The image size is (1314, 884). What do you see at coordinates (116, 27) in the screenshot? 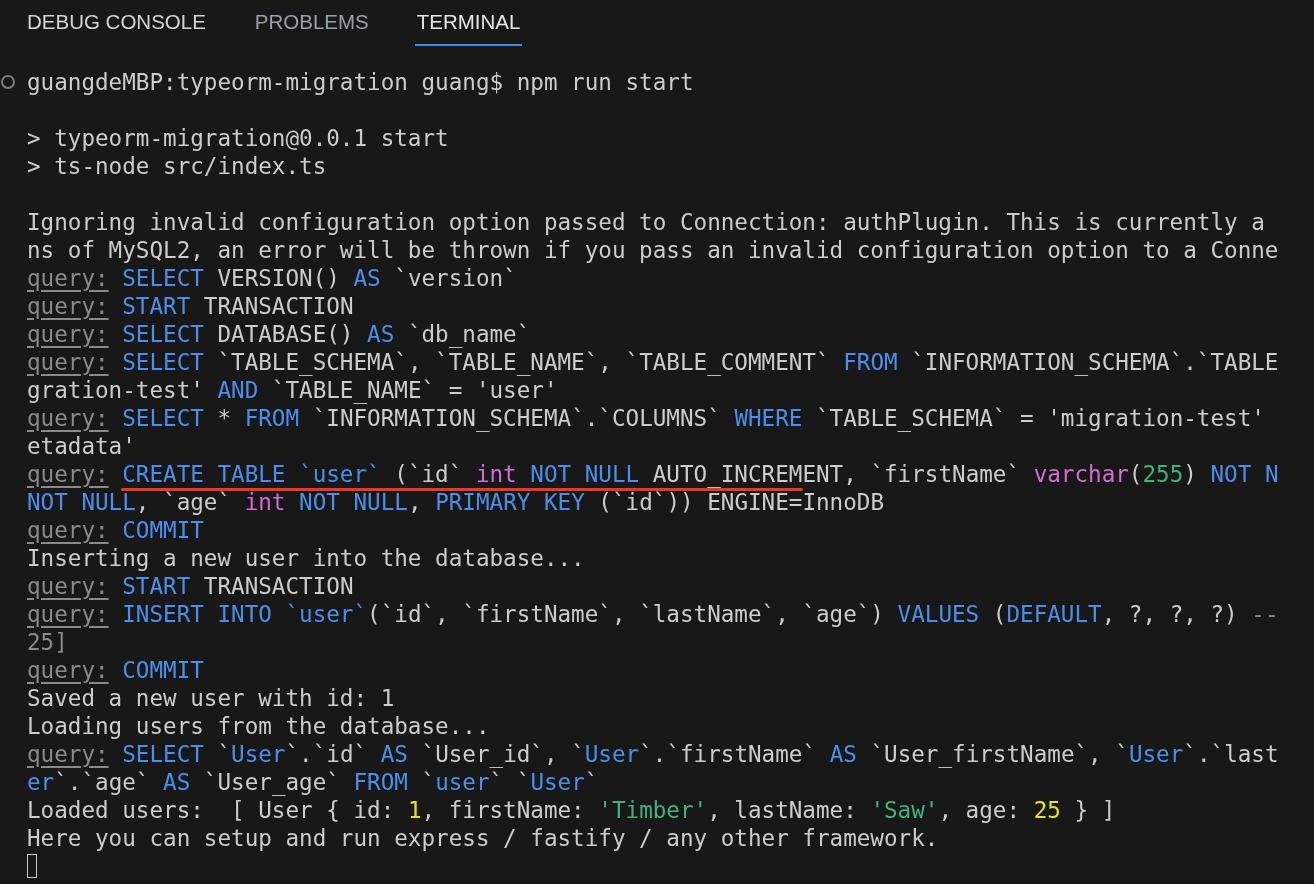
I see `panel-tab: DEBUG CONSOLE` at bounding box center [116, 27].